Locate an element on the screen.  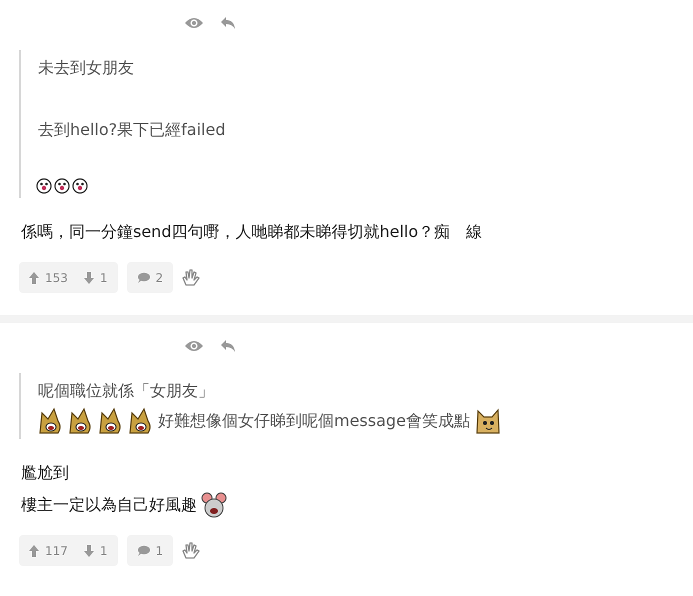
vote-button: 153 1 is located at coordinates (68, 277).